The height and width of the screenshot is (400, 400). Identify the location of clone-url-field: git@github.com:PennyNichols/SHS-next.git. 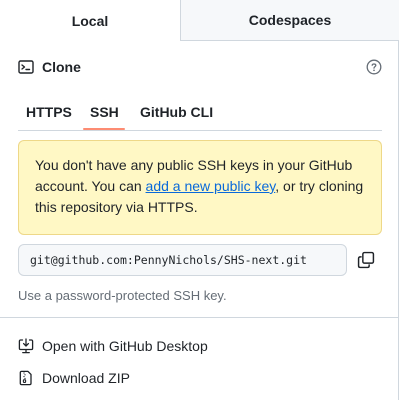
(182, 260).